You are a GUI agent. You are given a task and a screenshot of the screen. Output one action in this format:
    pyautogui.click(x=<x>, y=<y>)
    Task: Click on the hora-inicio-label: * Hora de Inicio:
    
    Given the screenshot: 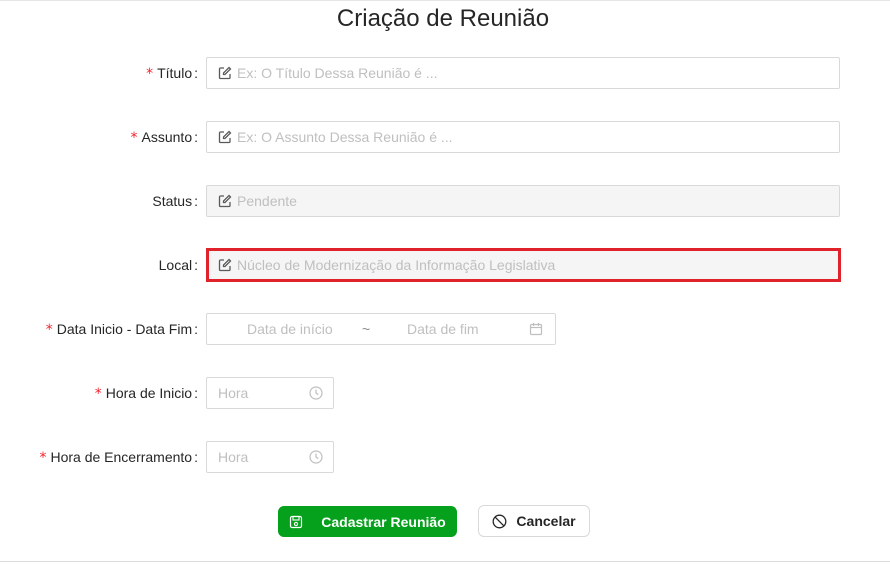 What is the action you would take?
    pyautogui.click(x=146, y=393)
    